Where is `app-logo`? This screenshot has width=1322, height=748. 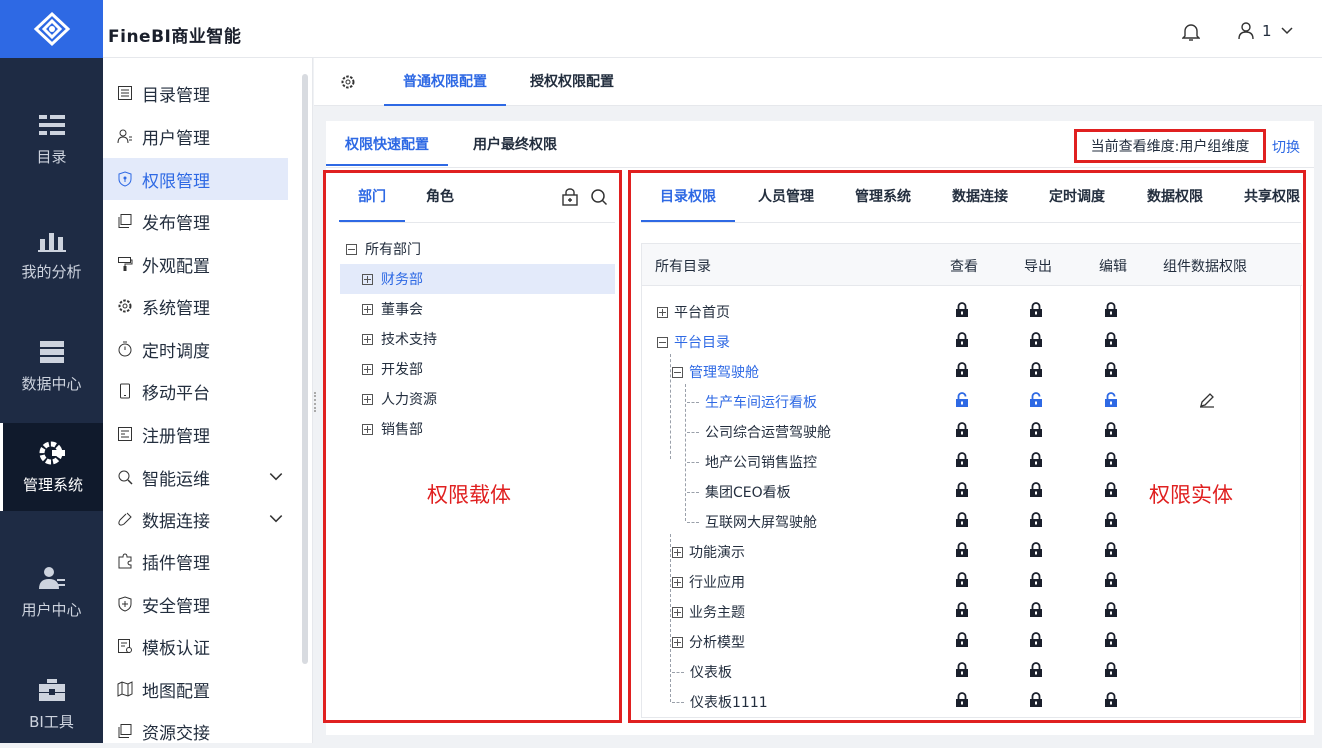 app-logo is located at coordinates (51, 29).